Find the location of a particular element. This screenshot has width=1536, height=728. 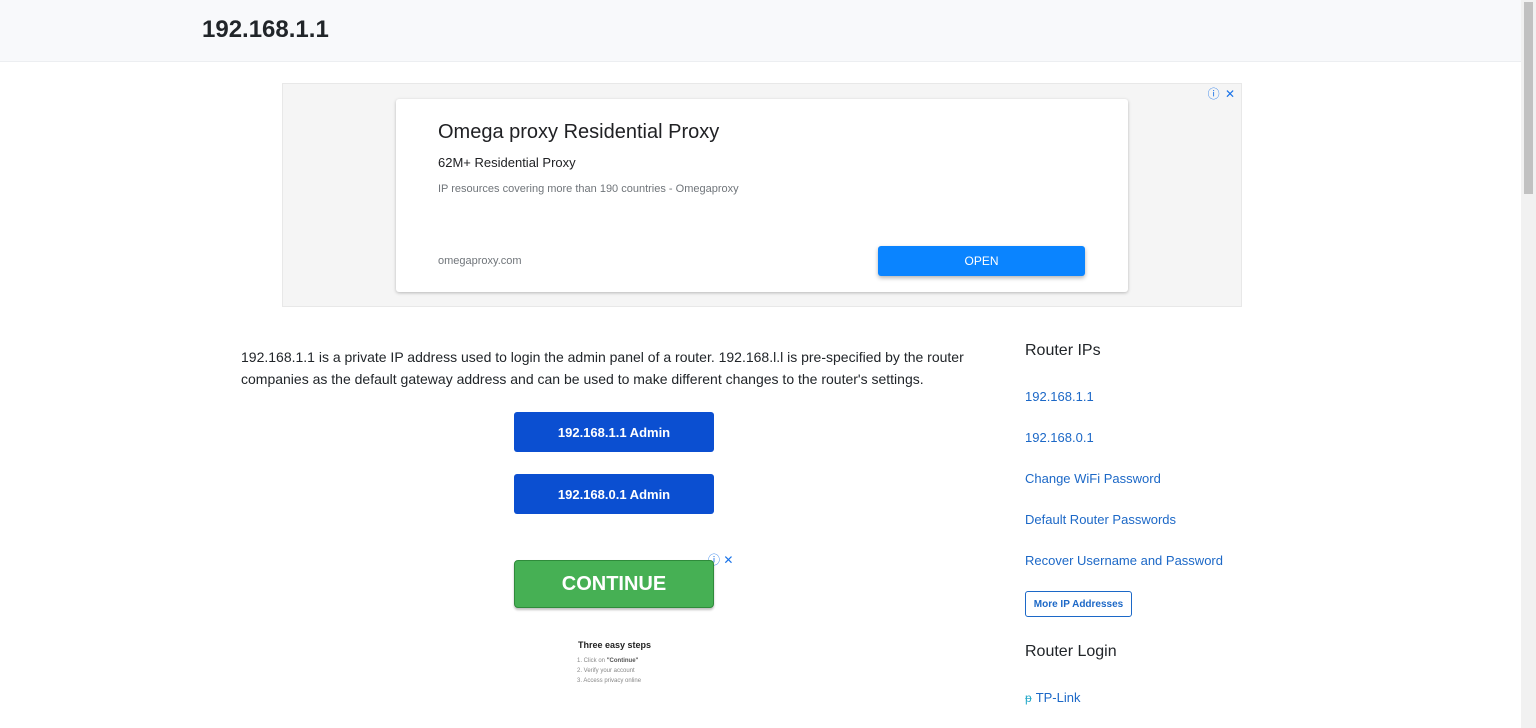

site-header: 192.168.1.1 is located at coordinates (760, 31).